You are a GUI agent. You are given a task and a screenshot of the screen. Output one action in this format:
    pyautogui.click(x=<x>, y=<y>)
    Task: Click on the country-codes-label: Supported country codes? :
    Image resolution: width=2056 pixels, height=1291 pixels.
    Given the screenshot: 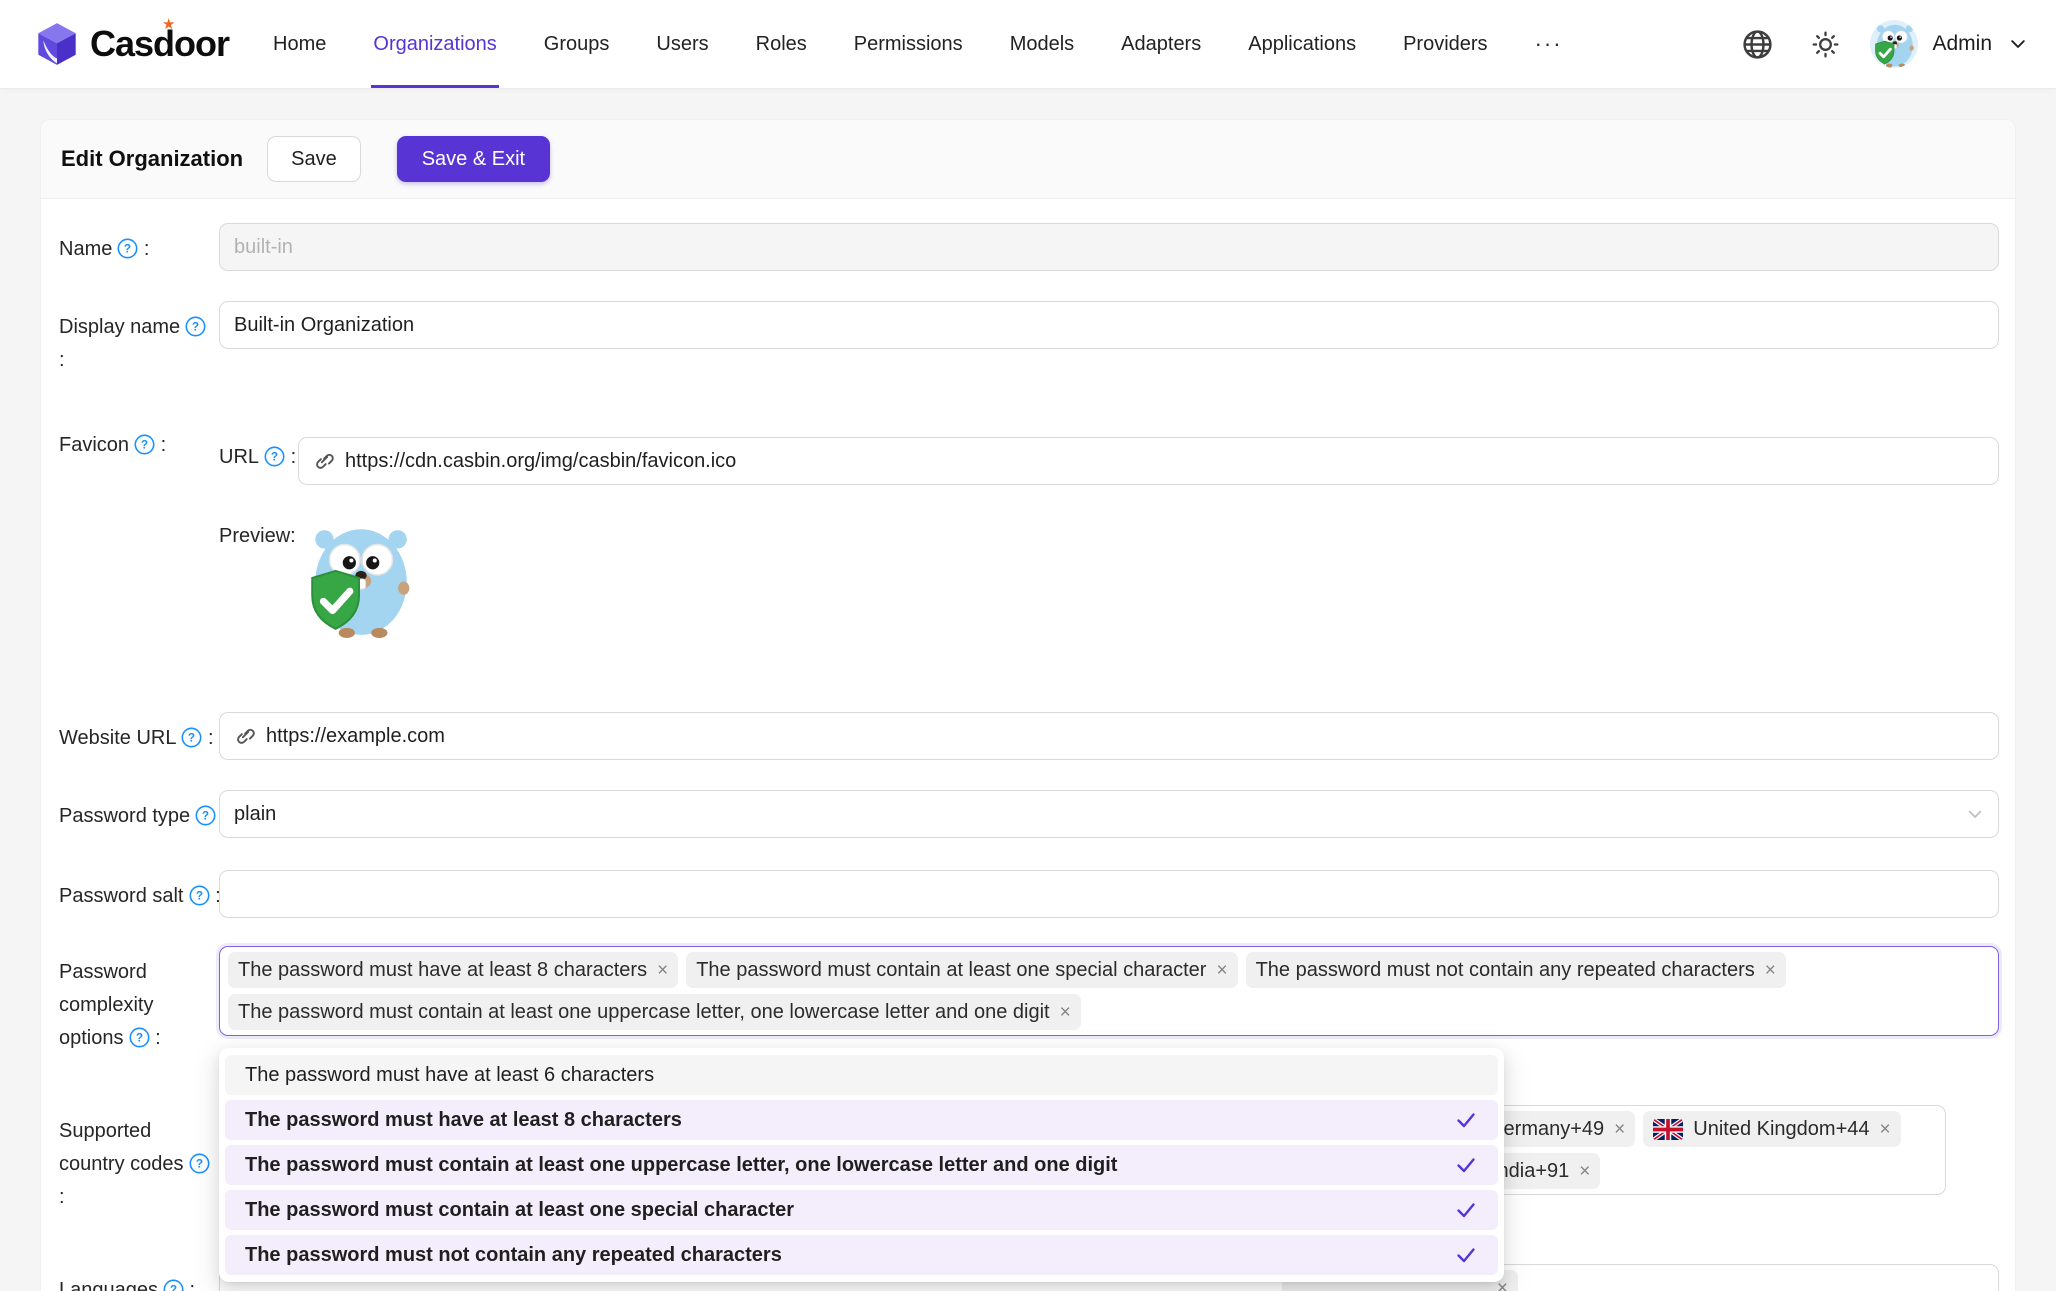 What is the action you would take?
    pyautogui.click(x=139, y=1159)
    